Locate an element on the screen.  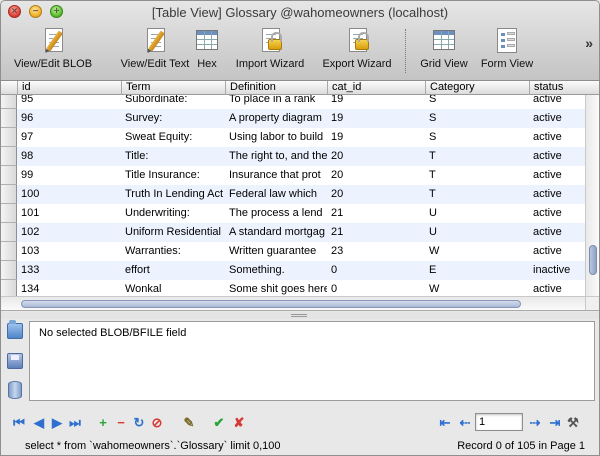
cell-term: Title: is located at coordinates (173, 156).